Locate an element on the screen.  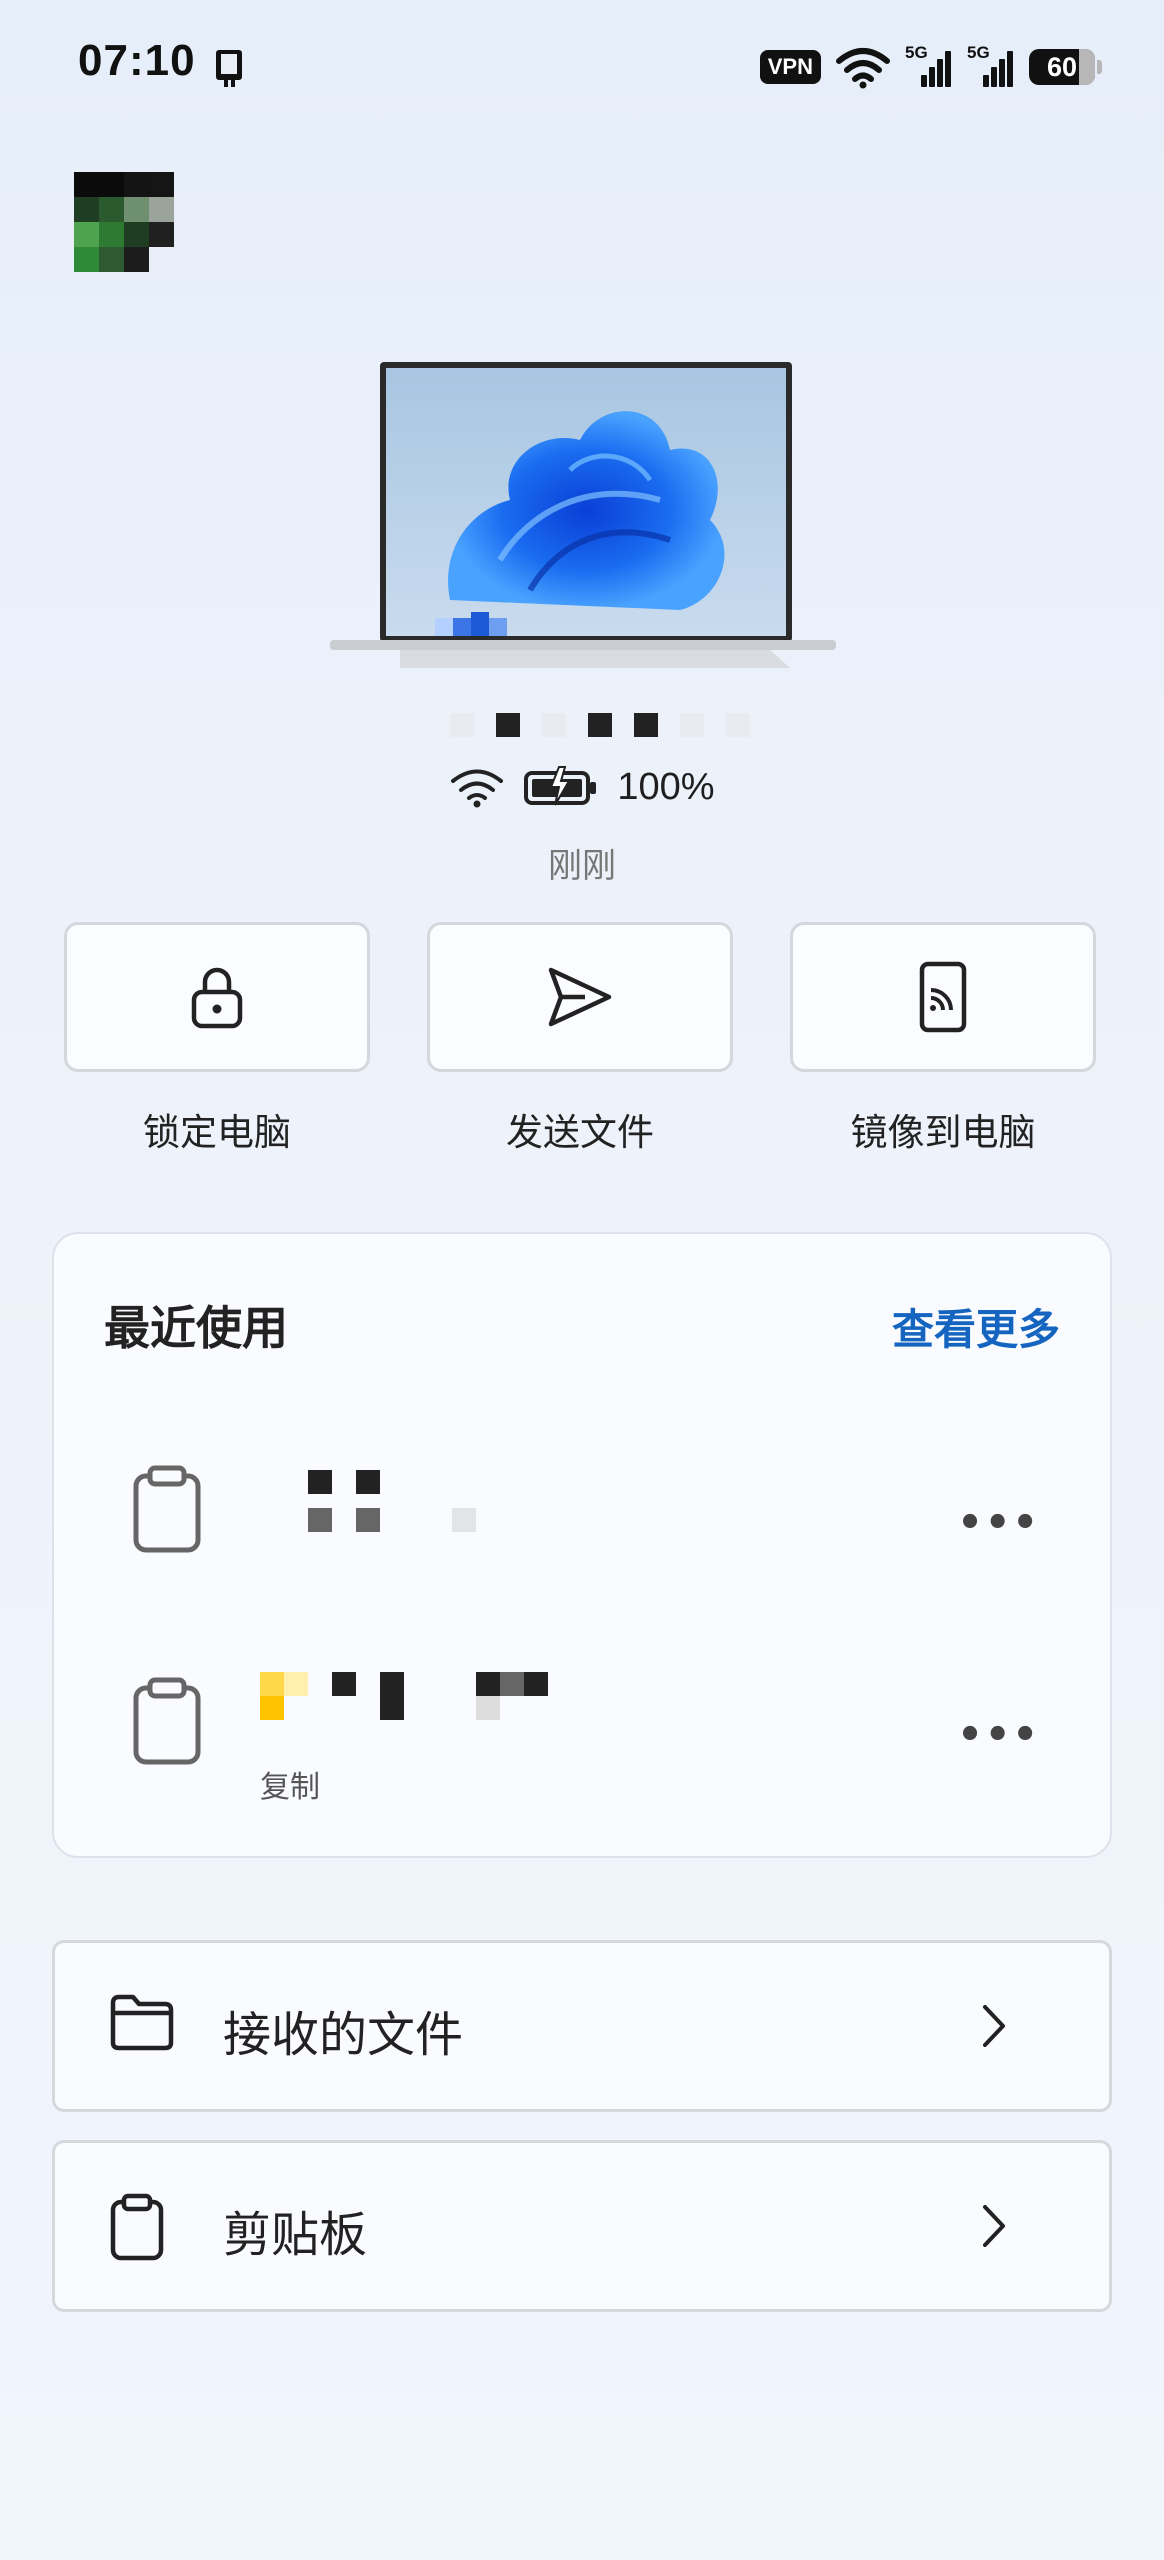
send-file-button is located at coordinates (580, 997).